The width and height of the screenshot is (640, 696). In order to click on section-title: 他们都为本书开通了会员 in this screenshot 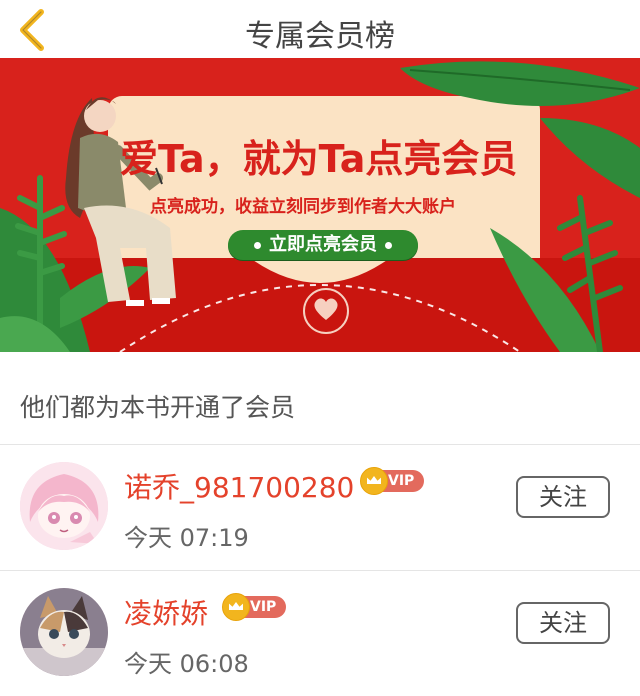, I will do `click(158, 407)`.